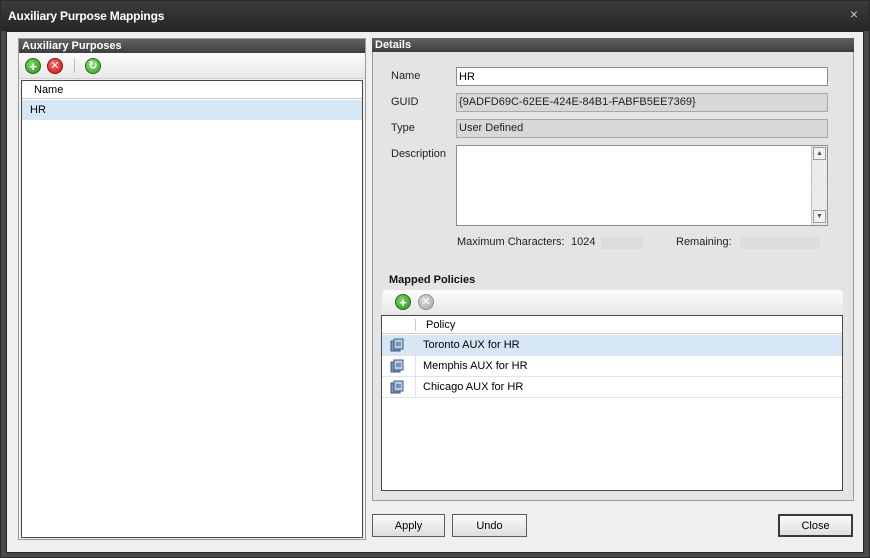  I want to click on delete-icon: ✕, so click(55, 66).